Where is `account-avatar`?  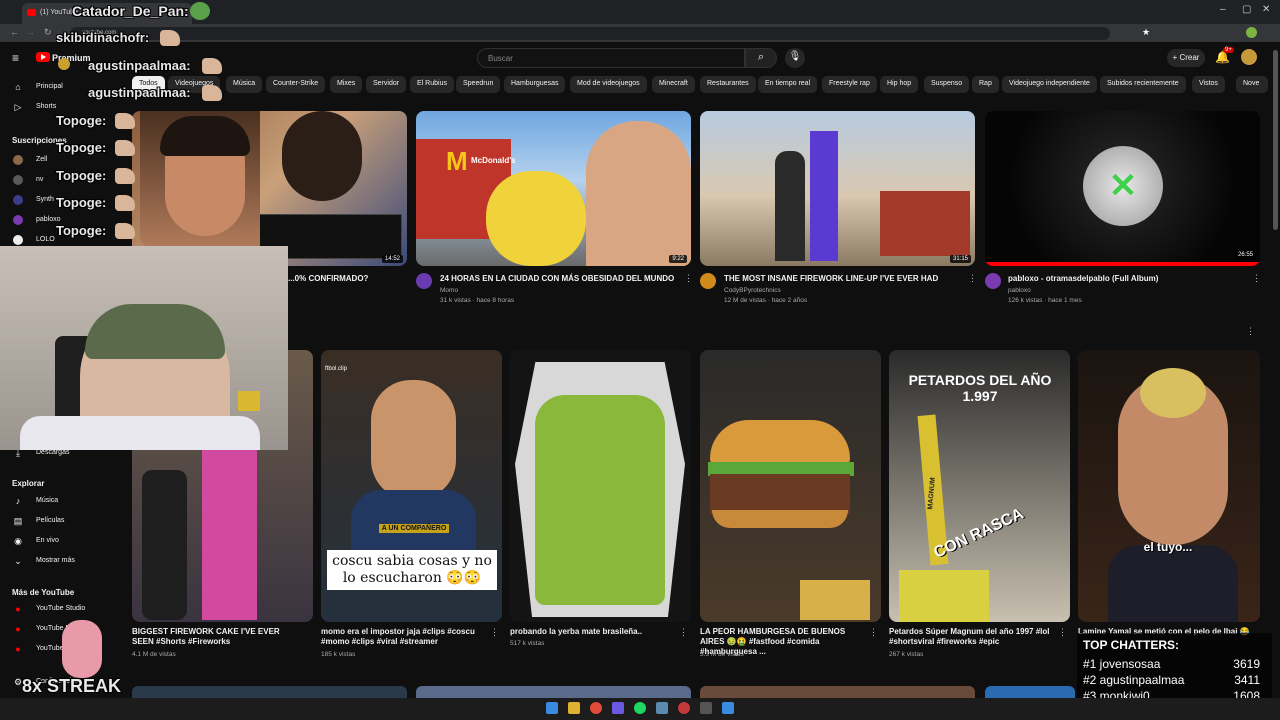 account-avatar is located at coordinates (1249, 57).